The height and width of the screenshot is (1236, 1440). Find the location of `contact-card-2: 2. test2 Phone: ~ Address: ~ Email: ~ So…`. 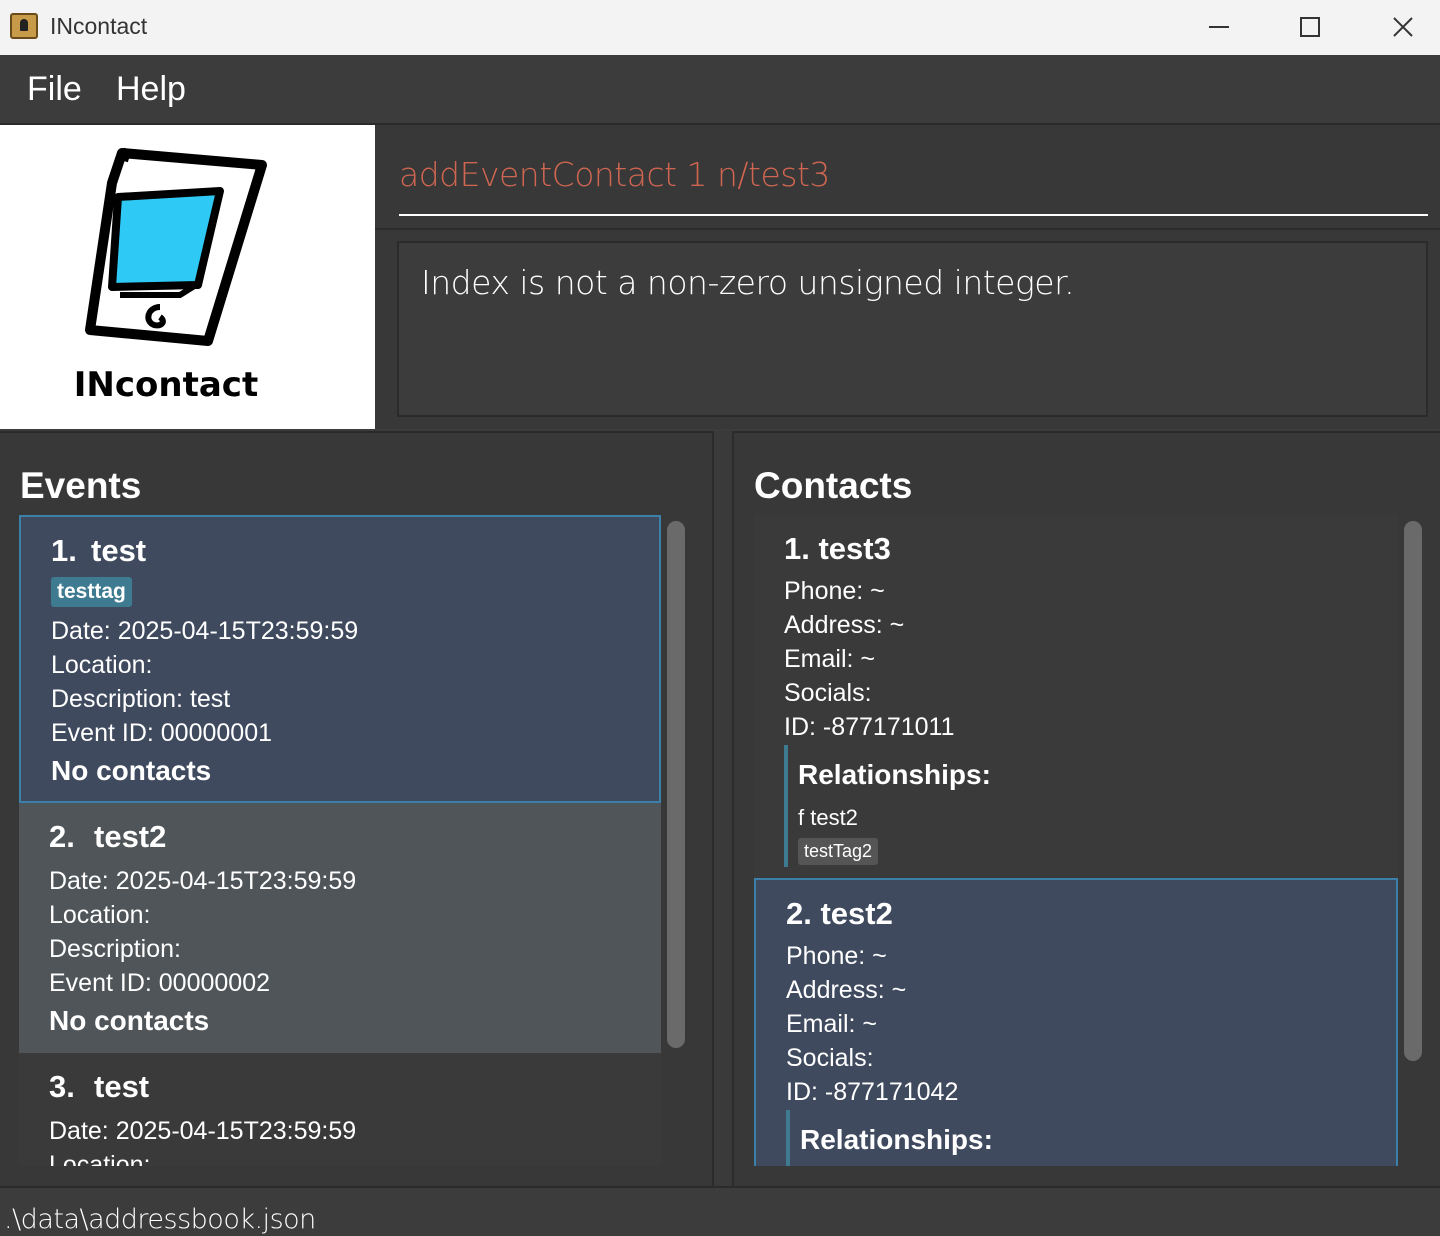

contact-card-2: 2. test2 Phone: ~ Address: ~ Email: ~ So… is located at coordinates (1076, 1022).